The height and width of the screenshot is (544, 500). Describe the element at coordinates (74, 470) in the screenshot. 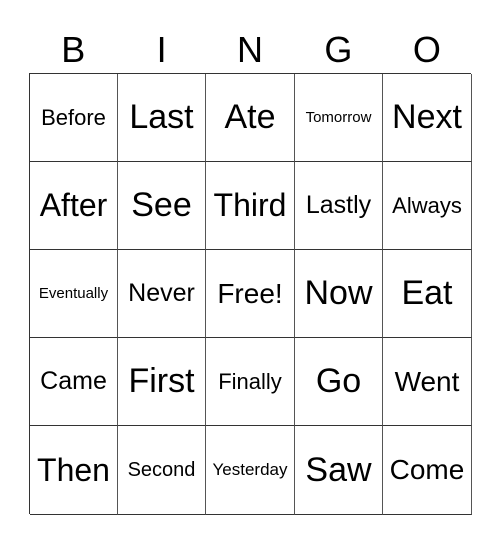

I see `bingo-cell: Then` at that location.